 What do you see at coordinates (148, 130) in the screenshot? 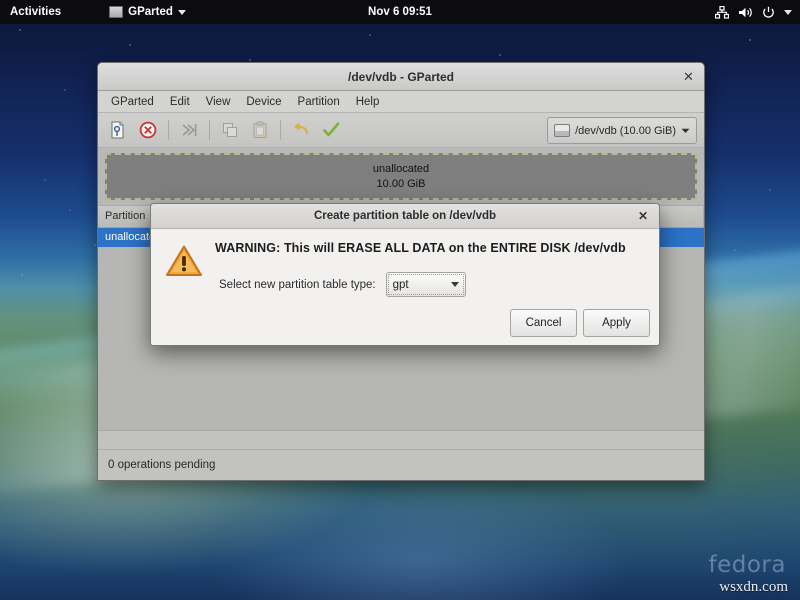
I see `delete-partition-icon` at bounding box center [148, 130].